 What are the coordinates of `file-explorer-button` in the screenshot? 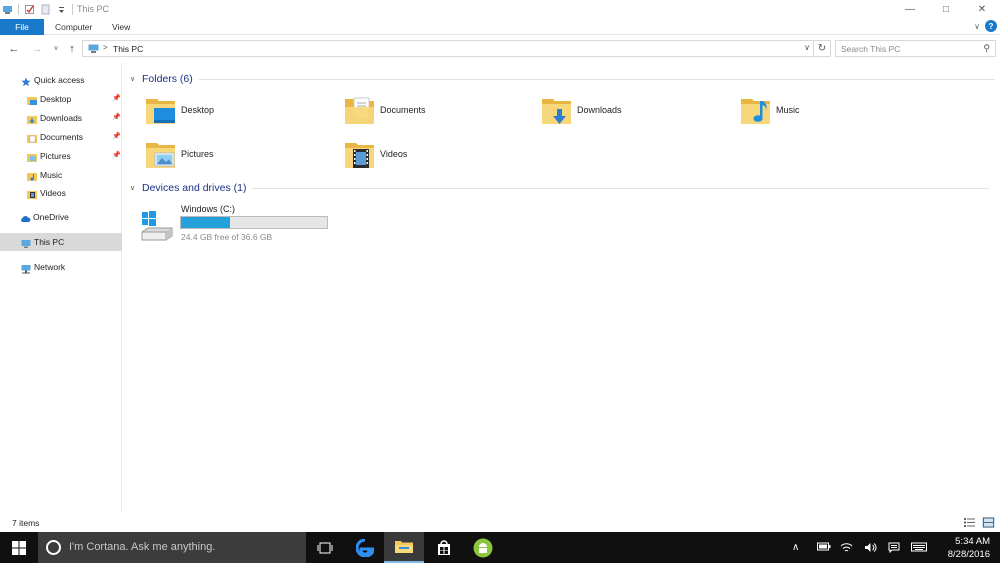 It's located at (404, 547).